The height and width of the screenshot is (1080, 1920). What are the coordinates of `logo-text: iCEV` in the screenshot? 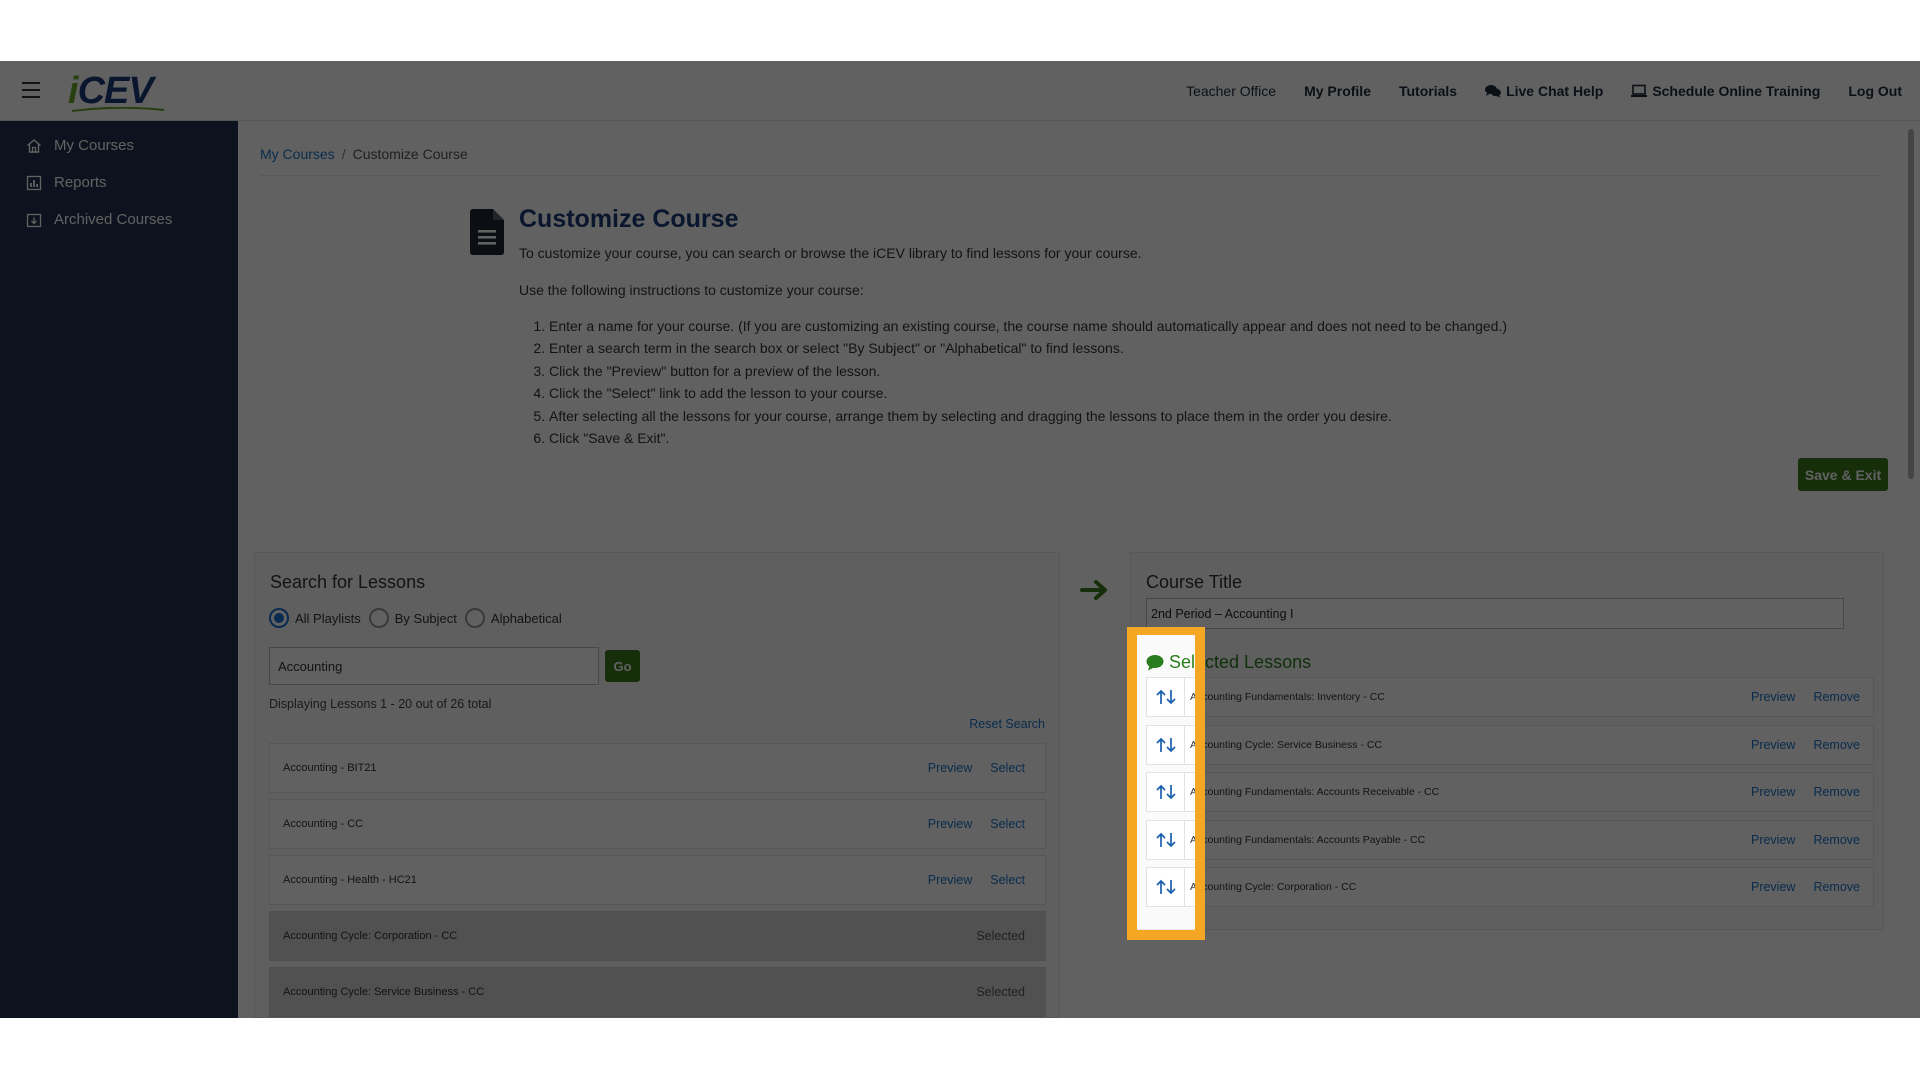 It's located at (111, 91).